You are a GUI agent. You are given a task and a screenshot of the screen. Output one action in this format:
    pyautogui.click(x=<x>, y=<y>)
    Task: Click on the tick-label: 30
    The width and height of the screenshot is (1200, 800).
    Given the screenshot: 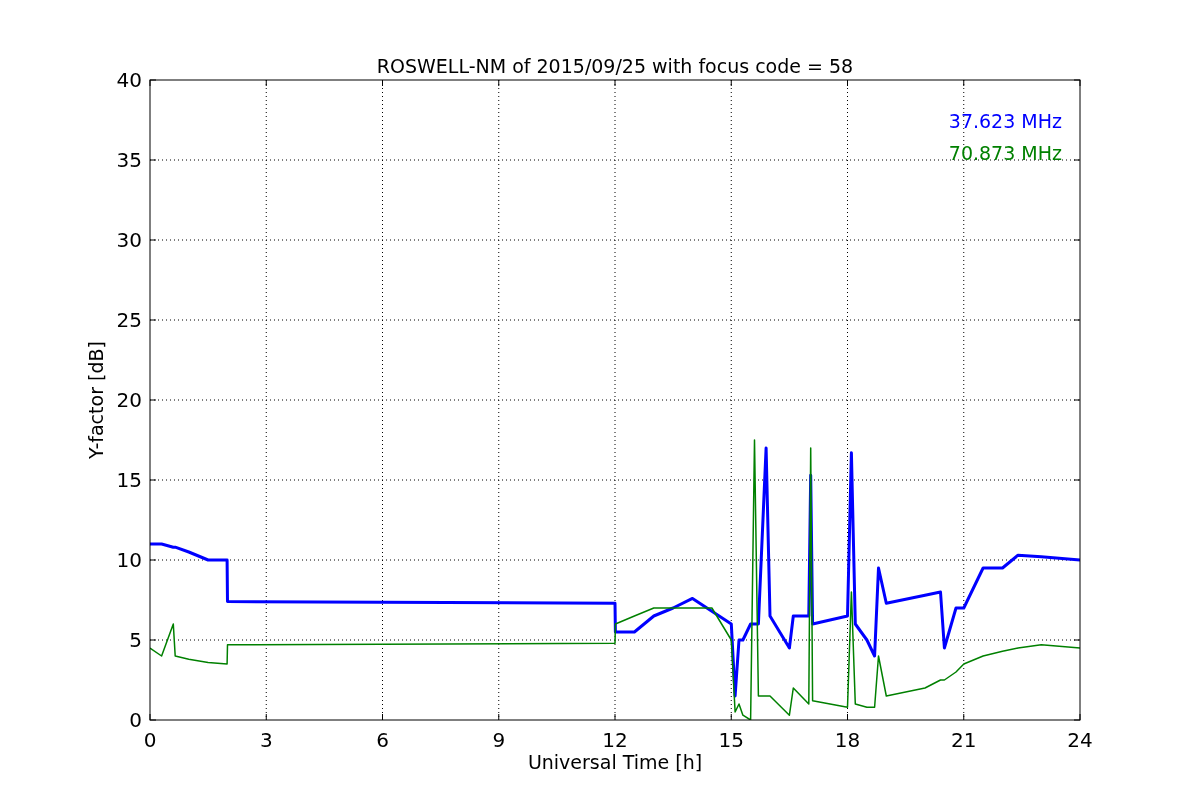 What is the action you would take?
    pyautogui.click(x=129, y=240)
    